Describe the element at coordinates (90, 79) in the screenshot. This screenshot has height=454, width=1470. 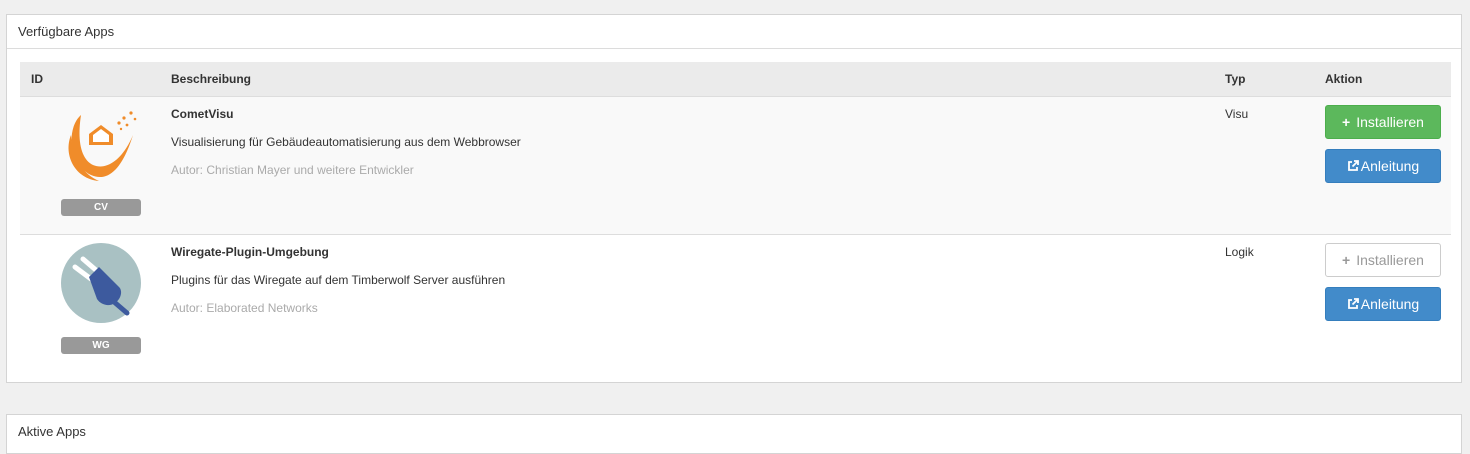
I see `header-id: ID` at that location.